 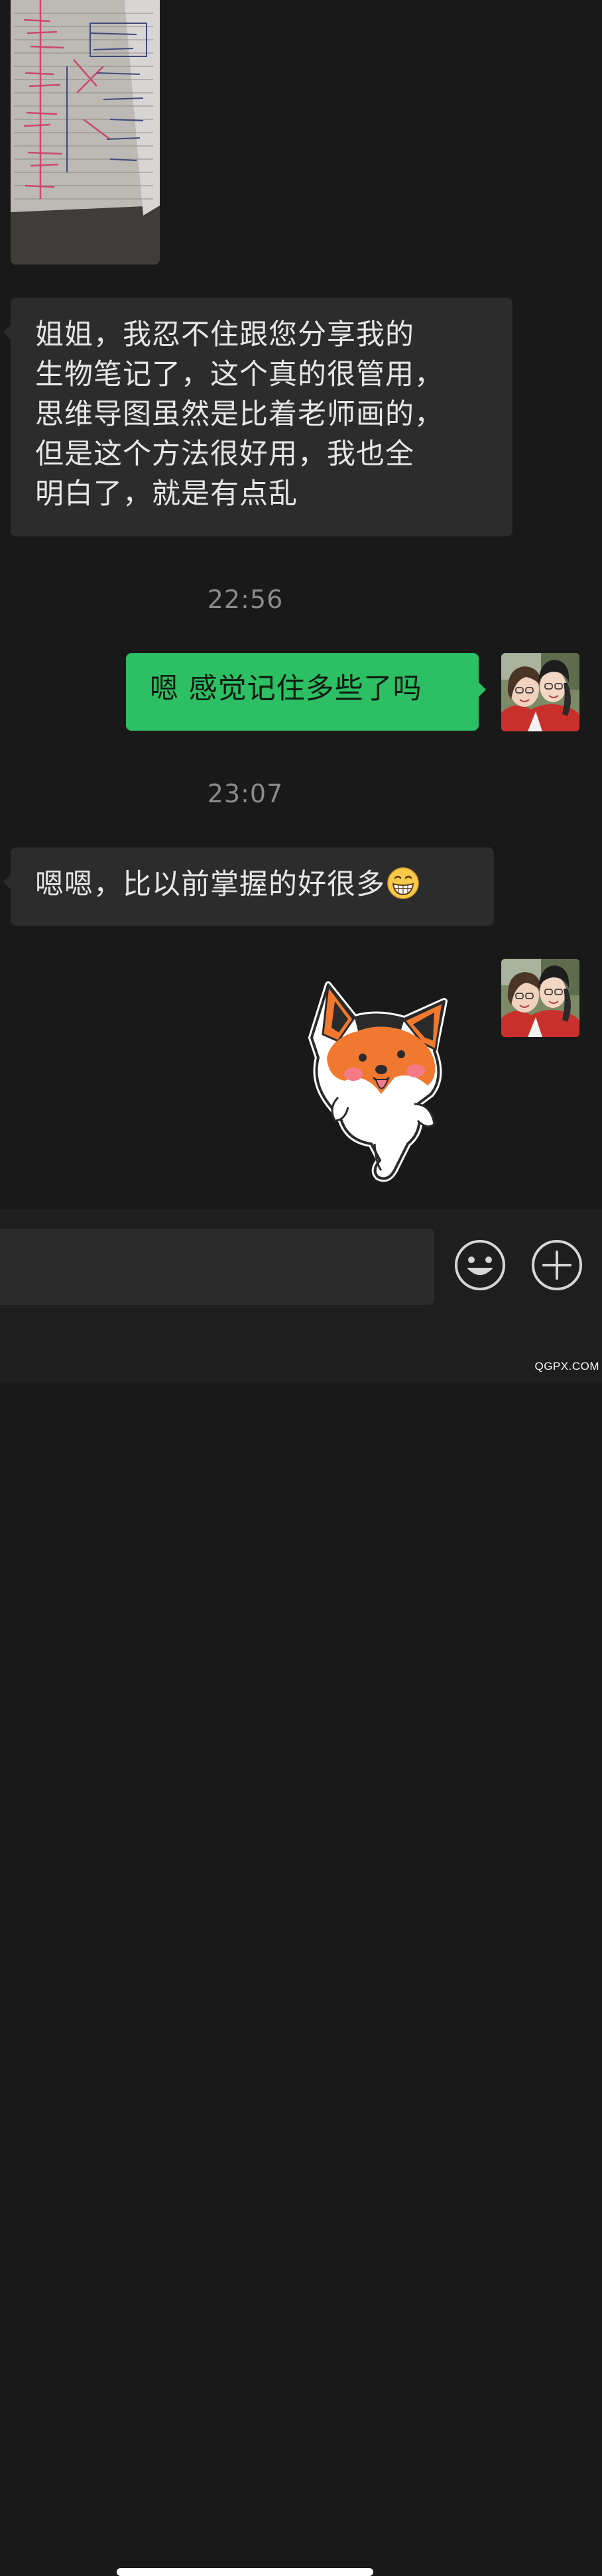 I want to click on message-line: 姐姐，我忍不住跟您分享我的, so click(x=225, y=334).